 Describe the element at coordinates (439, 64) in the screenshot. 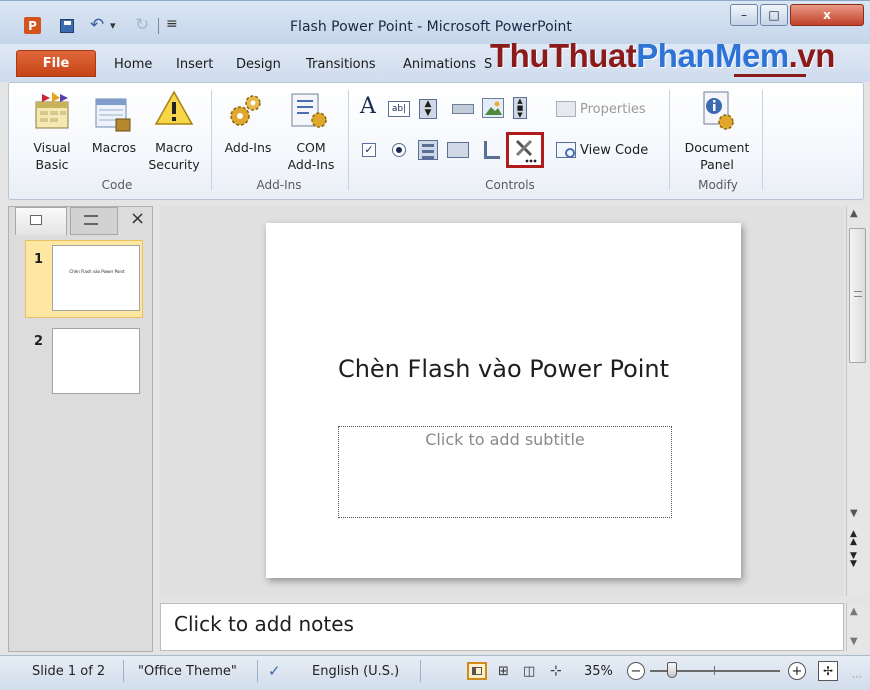

I see `tab-animations: Animations` at that location.